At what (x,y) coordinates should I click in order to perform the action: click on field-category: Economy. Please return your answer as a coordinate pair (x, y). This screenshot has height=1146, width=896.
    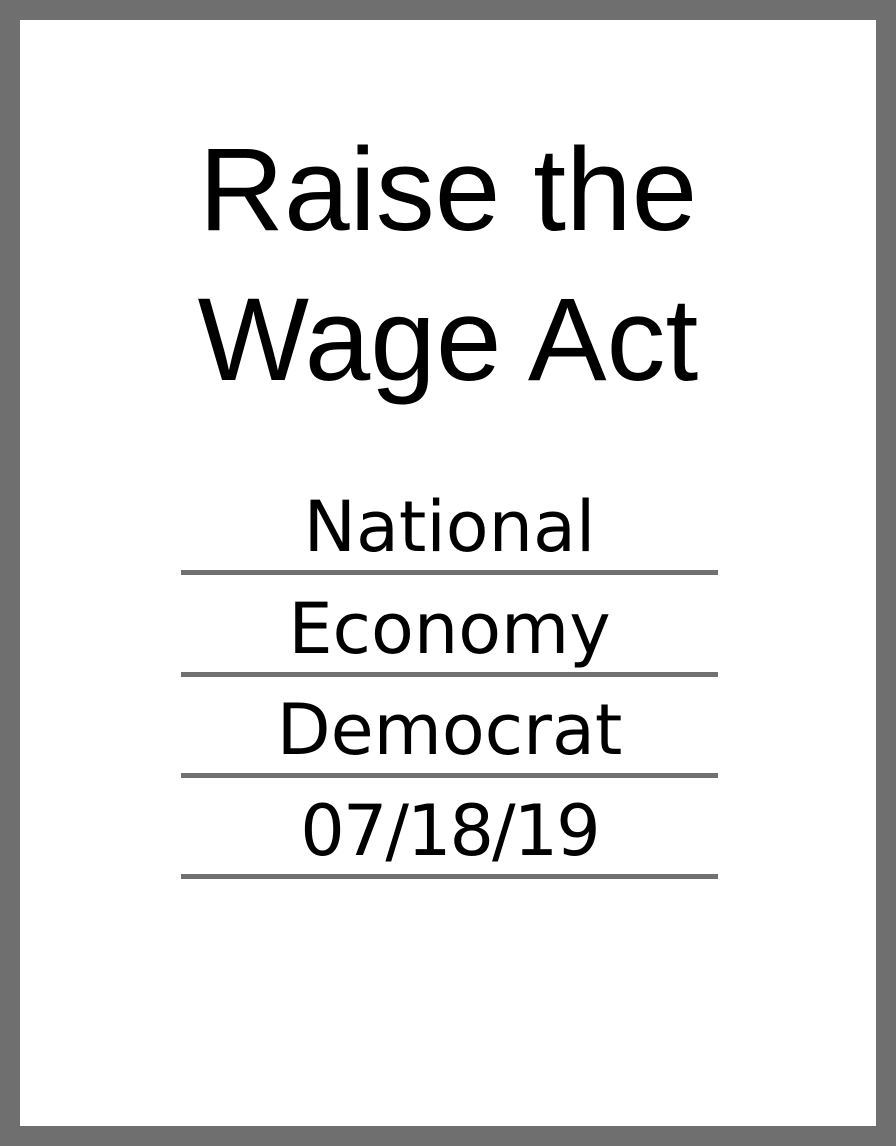
    Looking at the image, I should click on (449, 626).